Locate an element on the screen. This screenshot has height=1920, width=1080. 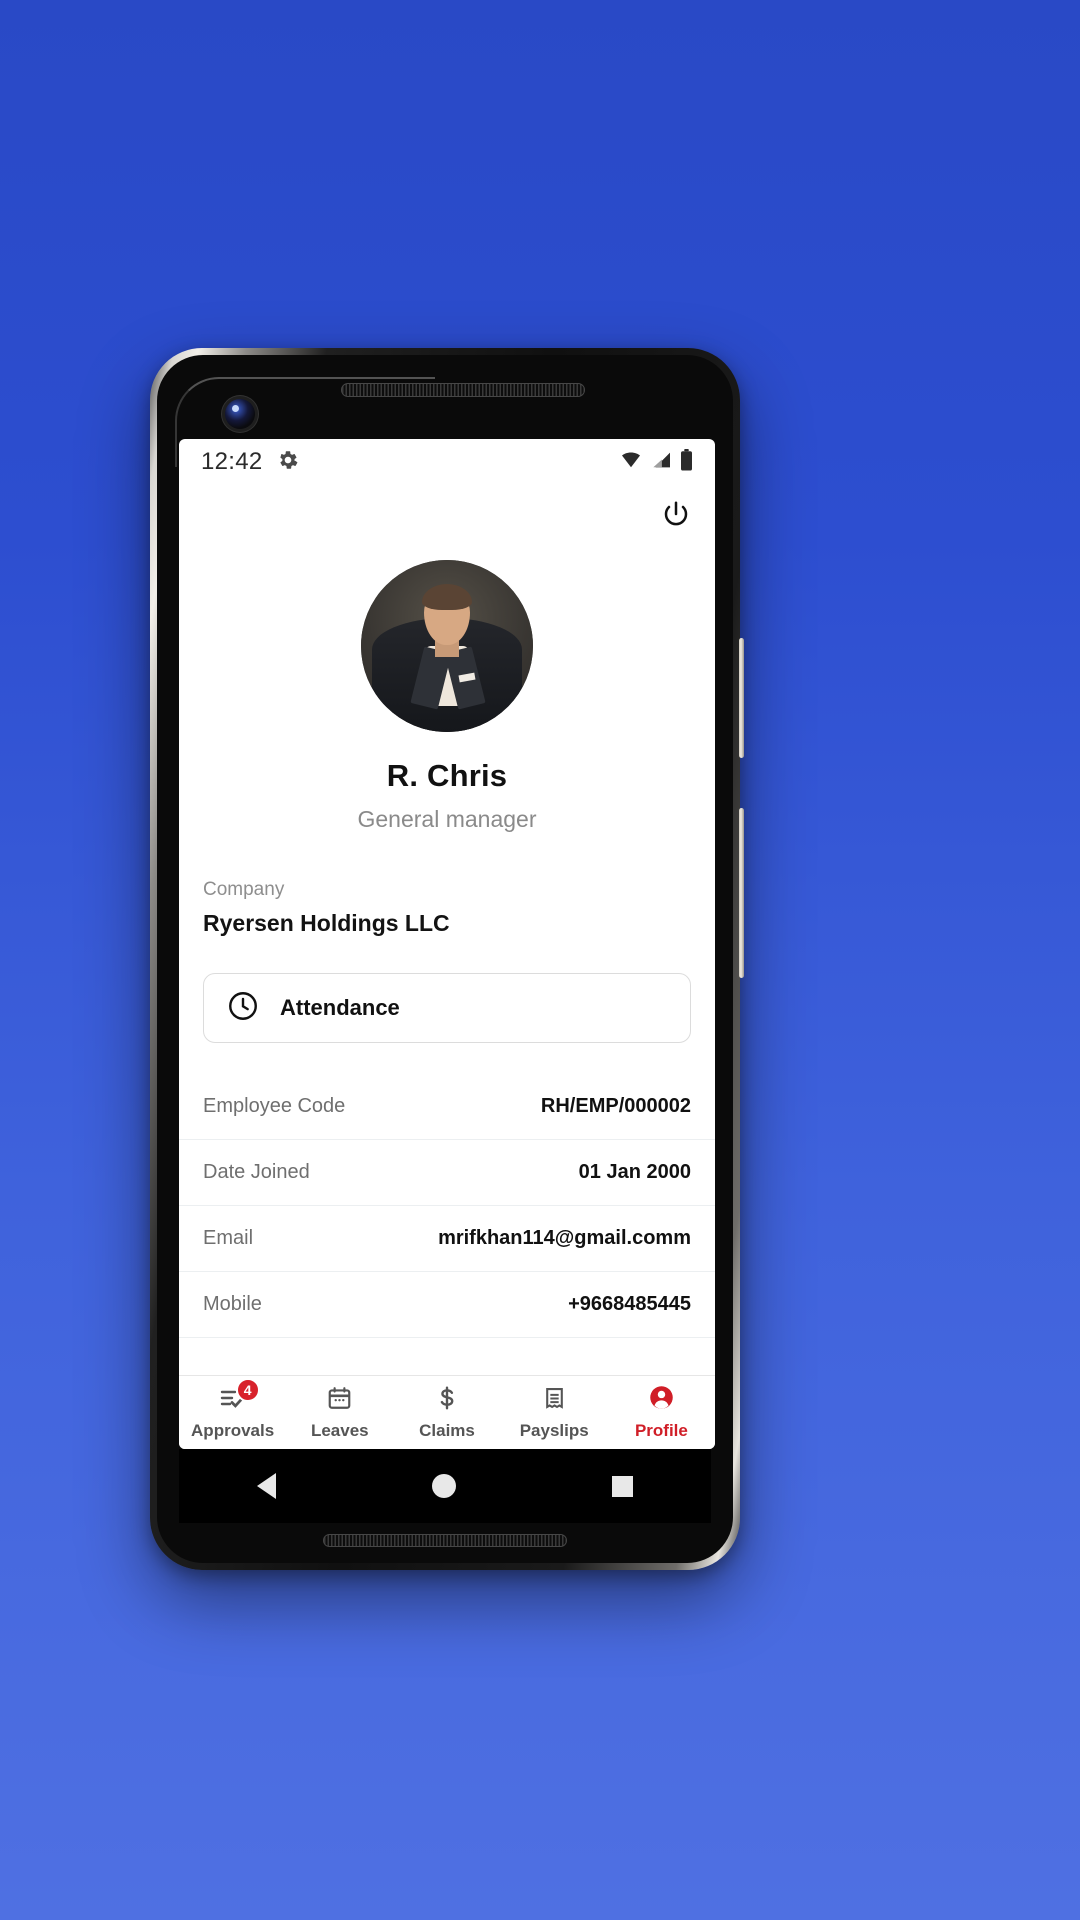
company-label: Company is located at coordinates (244, 889).